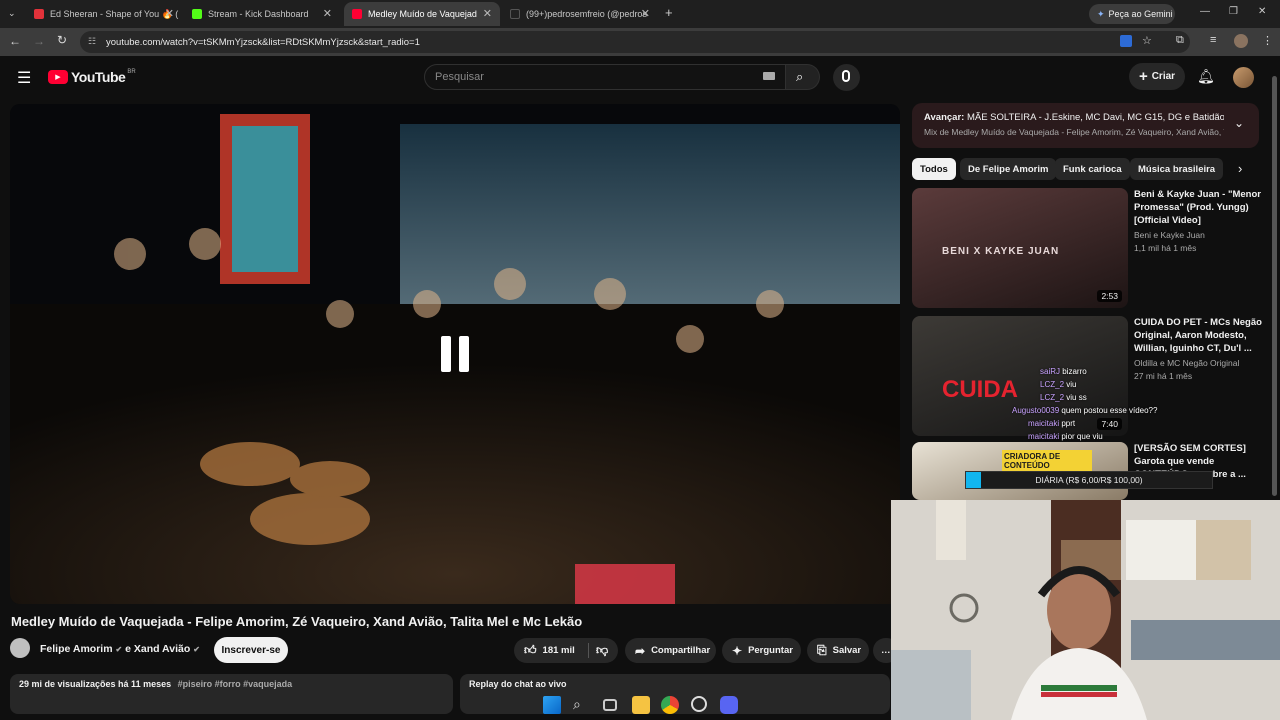 The image size is (1280, 720). I want to click on chat-message: Augusto0039 quem postou esse vídeo??, so click(1085, 410).